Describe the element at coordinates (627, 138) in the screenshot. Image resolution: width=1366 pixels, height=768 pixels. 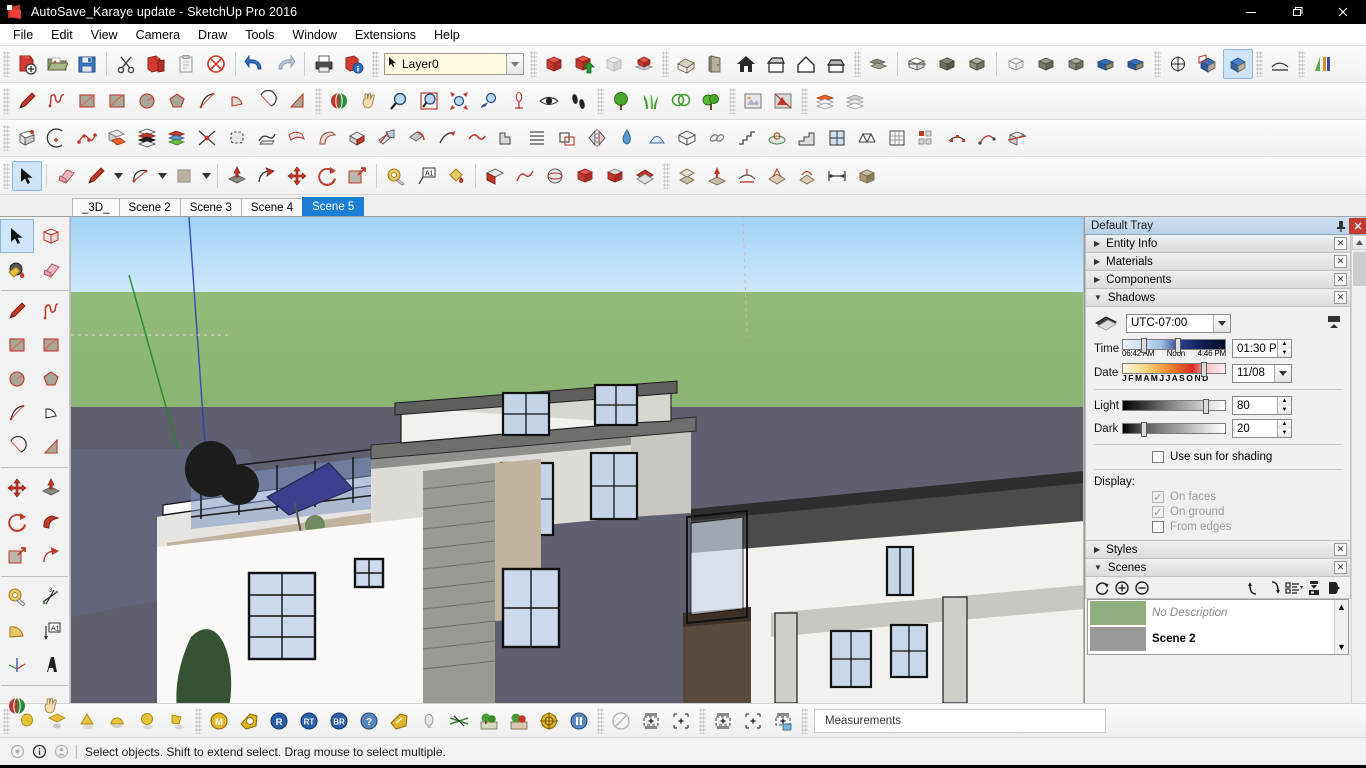
I see `drop-icon` at that location.